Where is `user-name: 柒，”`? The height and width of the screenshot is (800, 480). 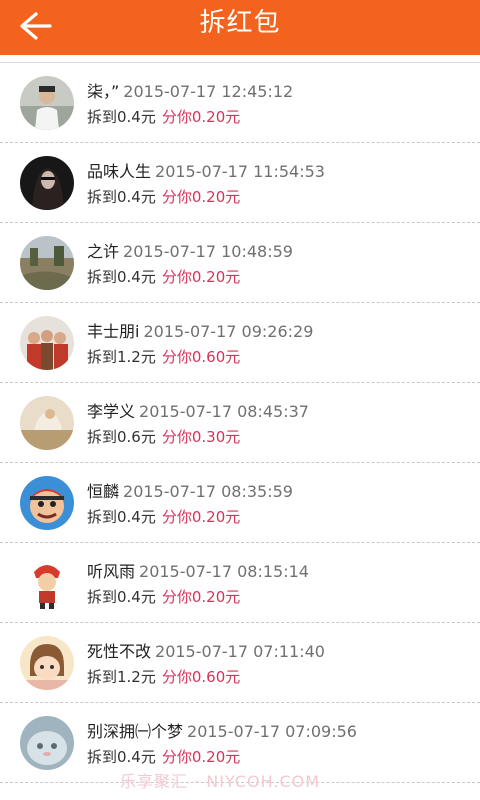
user-name: 柒，” is located at coordinates (103, 91).